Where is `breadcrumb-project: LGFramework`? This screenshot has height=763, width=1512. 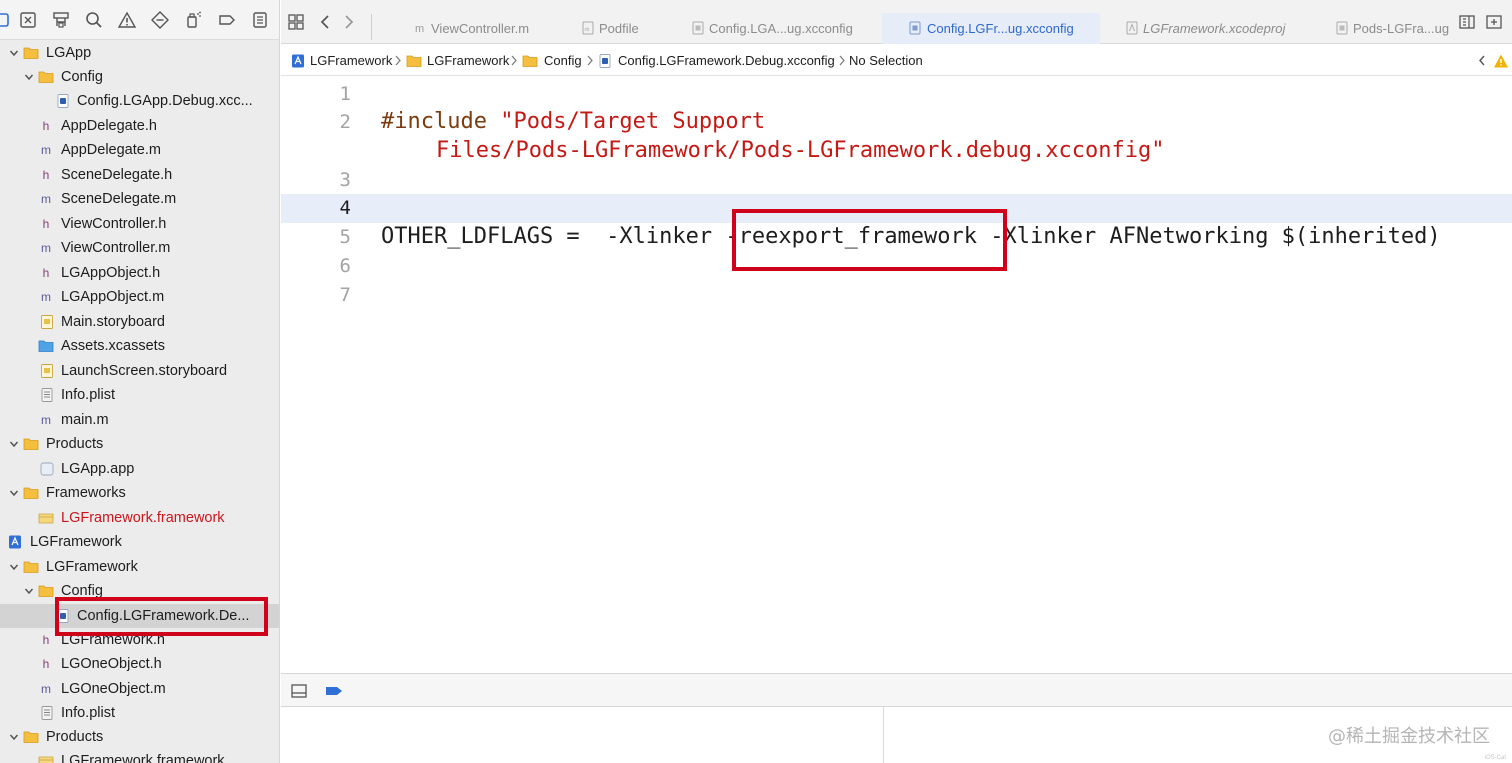 breadcrumb-project: LGFramework is located at coordinates (351, 61).